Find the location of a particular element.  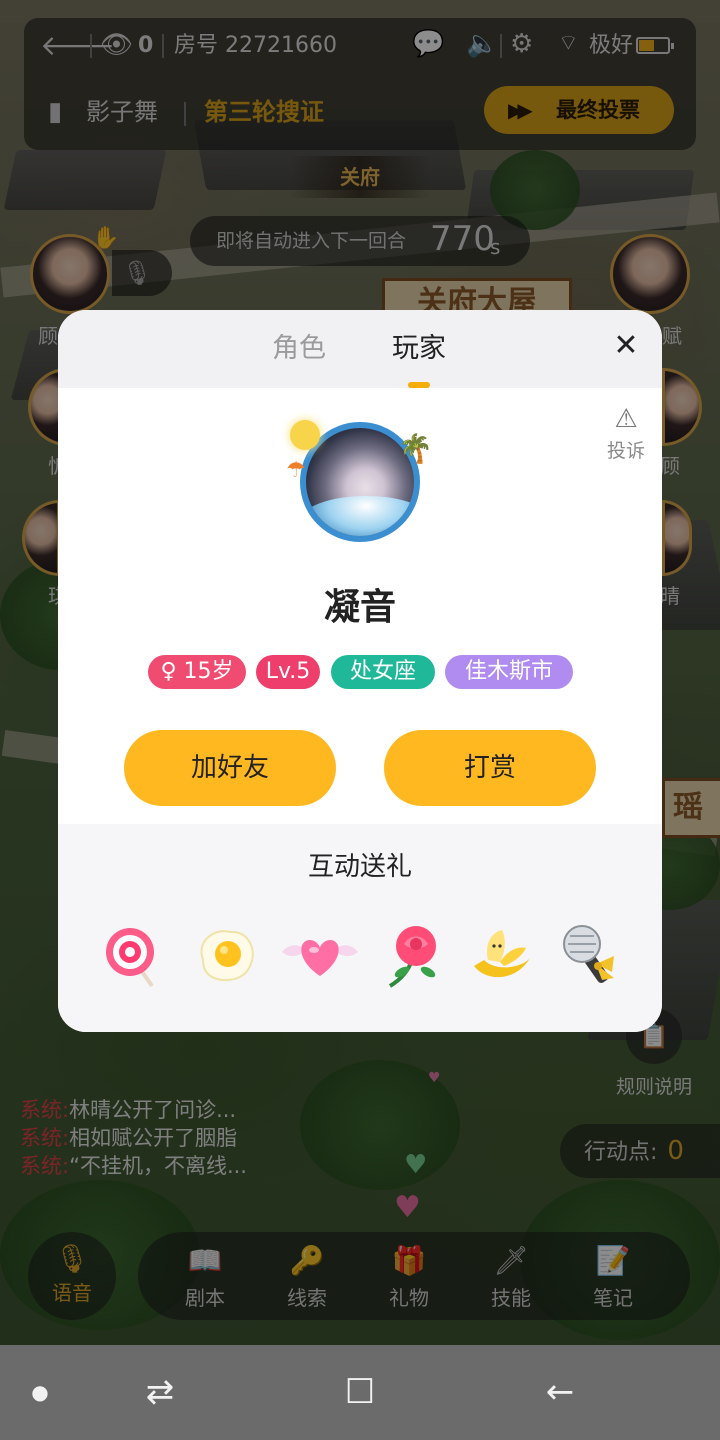

nav-home-icon: ☐ is located at coordinates (360, 1392).